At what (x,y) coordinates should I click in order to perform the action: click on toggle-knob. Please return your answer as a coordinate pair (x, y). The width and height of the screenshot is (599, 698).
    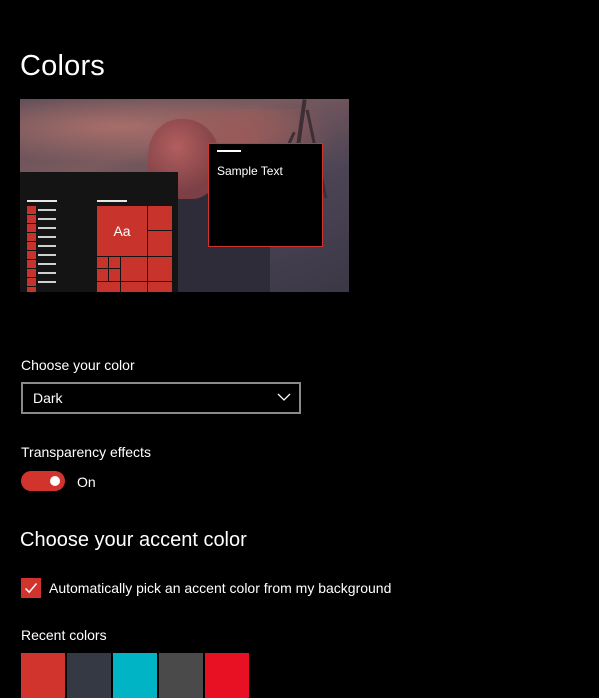
    Looking at the image, I should click on (55, 481).